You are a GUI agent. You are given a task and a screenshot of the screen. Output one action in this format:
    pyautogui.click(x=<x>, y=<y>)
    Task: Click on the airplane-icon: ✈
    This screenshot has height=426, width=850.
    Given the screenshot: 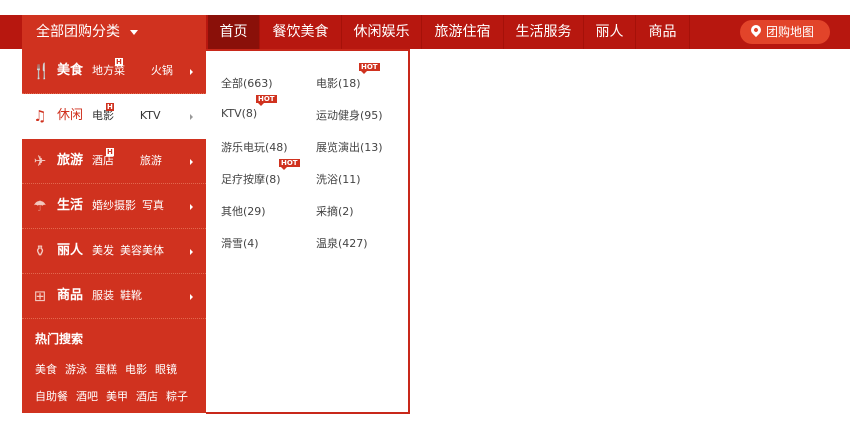 What is the action you would take?
    pyautogui.click(x=40, y=161)
    